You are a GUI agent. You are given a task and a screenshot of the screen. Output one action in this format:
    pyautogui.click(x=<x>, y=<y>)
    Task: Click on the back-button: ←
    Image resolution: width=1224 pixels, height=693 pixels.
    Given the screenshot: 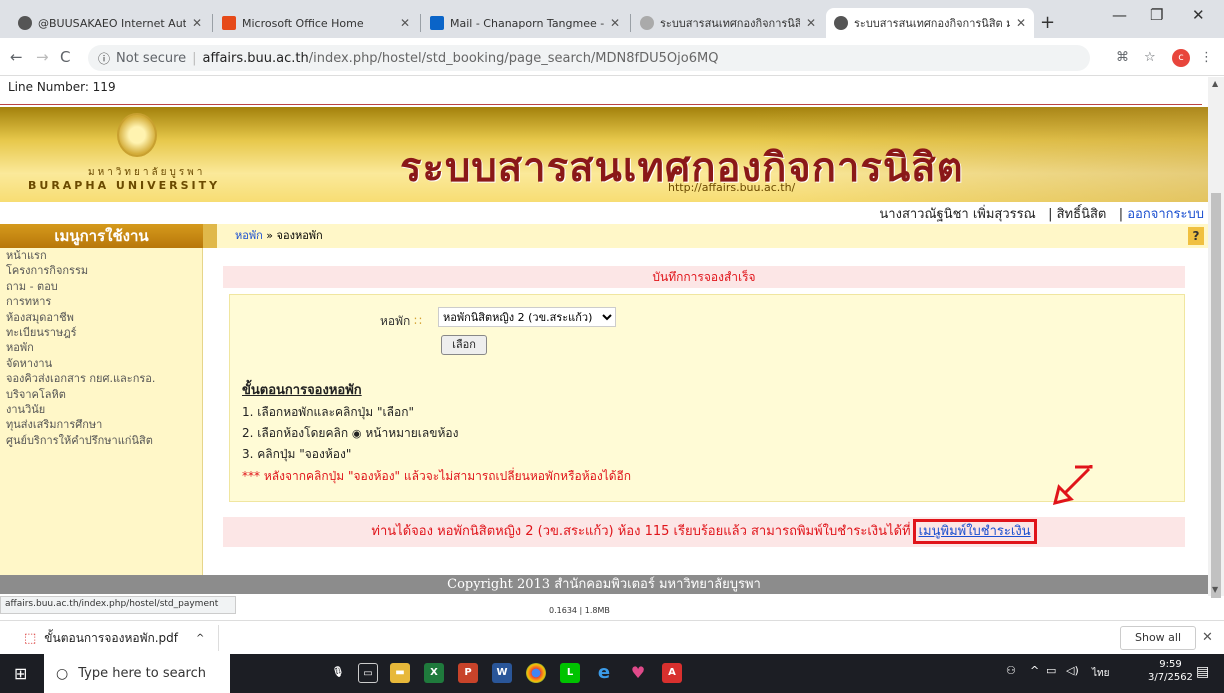 What is the action you would take?
    pyautogui.click(x=16, y=57)
    